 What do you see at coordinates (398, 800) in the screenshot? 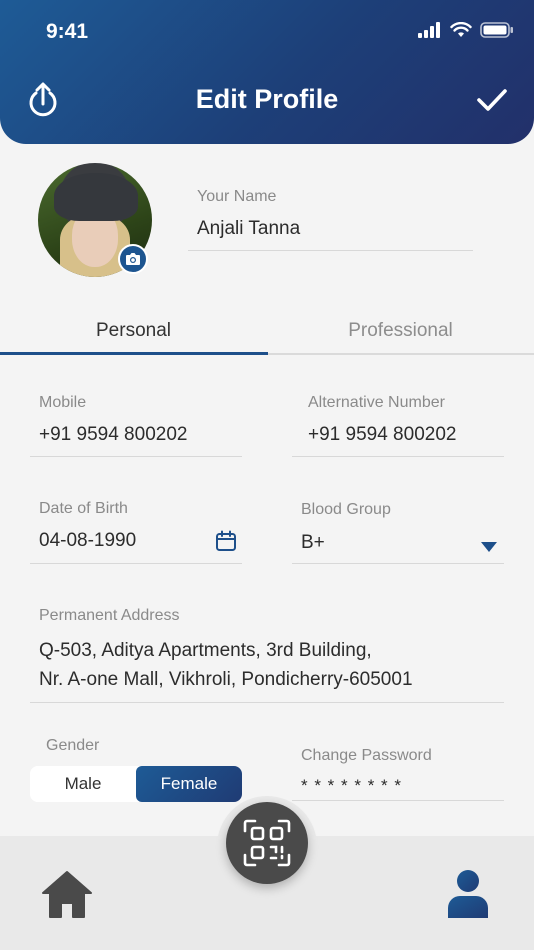
I see `password-underline` at bounding box center [398, 800].